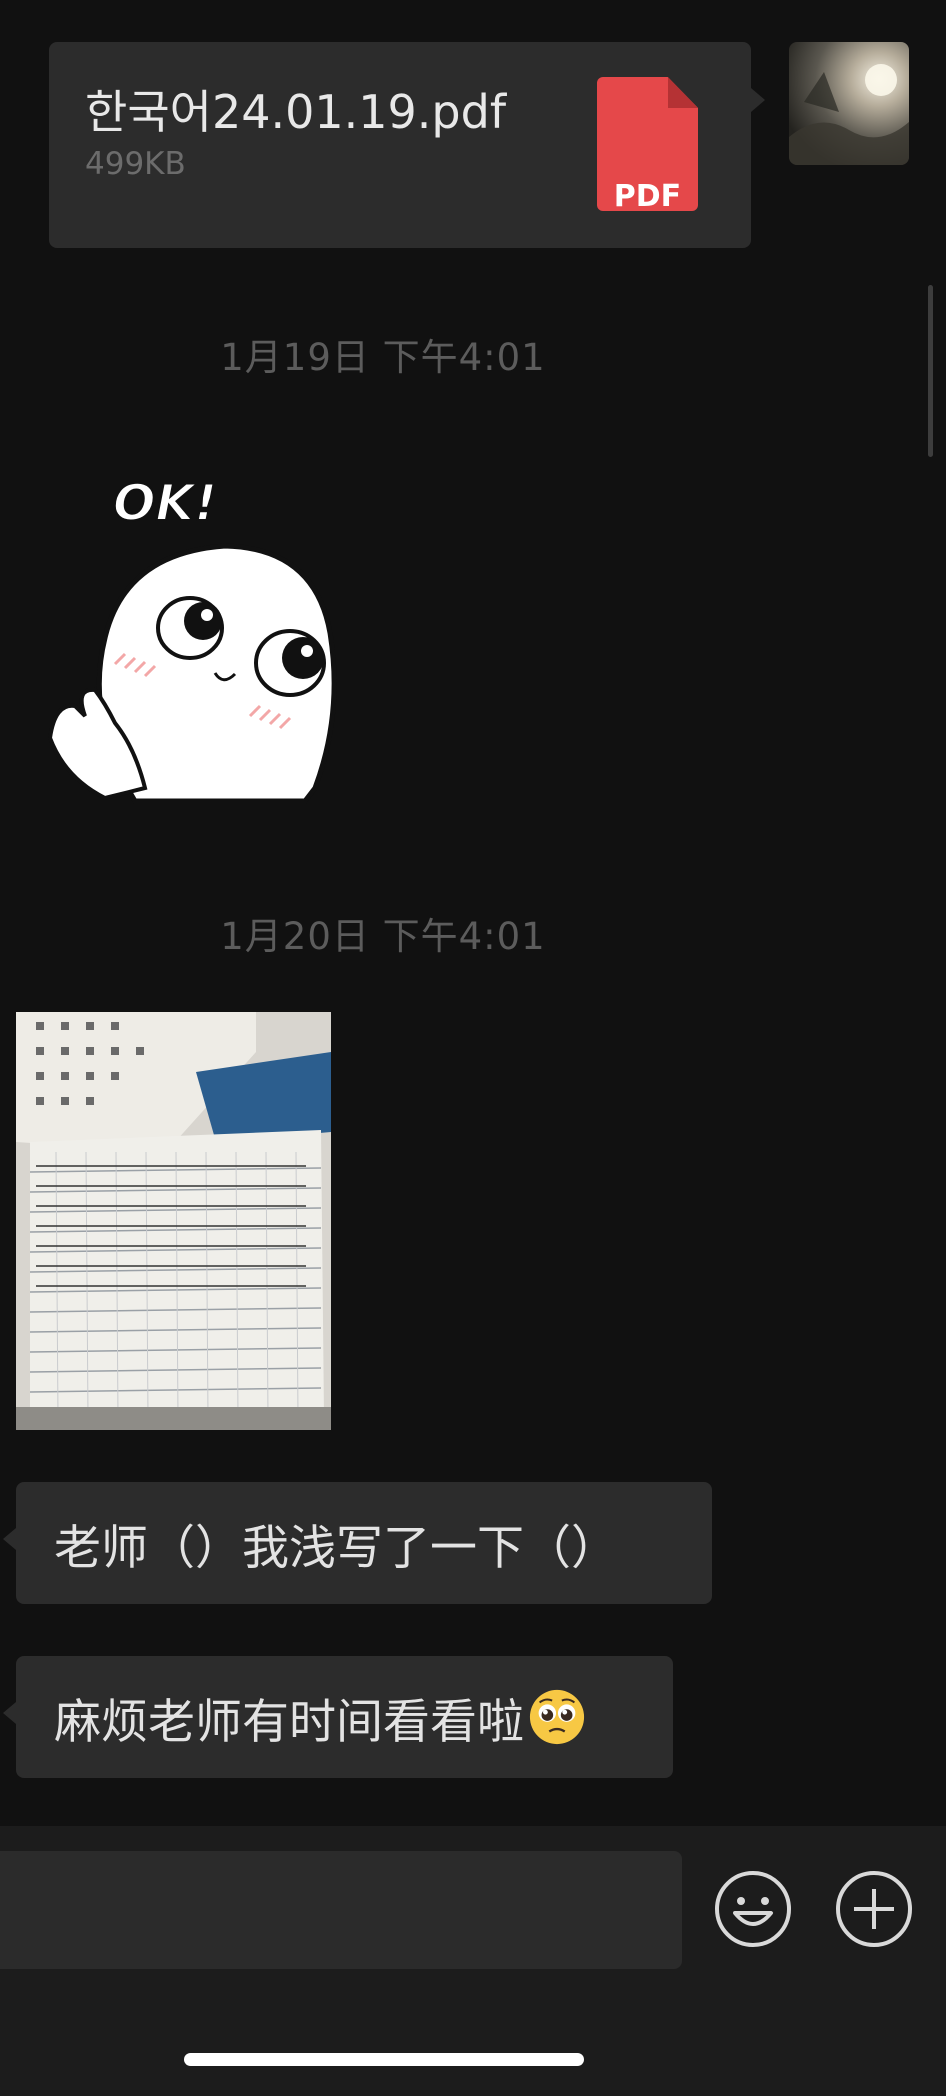  Describe the element at coordinates (383, 357) in the screenshot. I see `timestamp: 1月19日 下午4:01` at that location.